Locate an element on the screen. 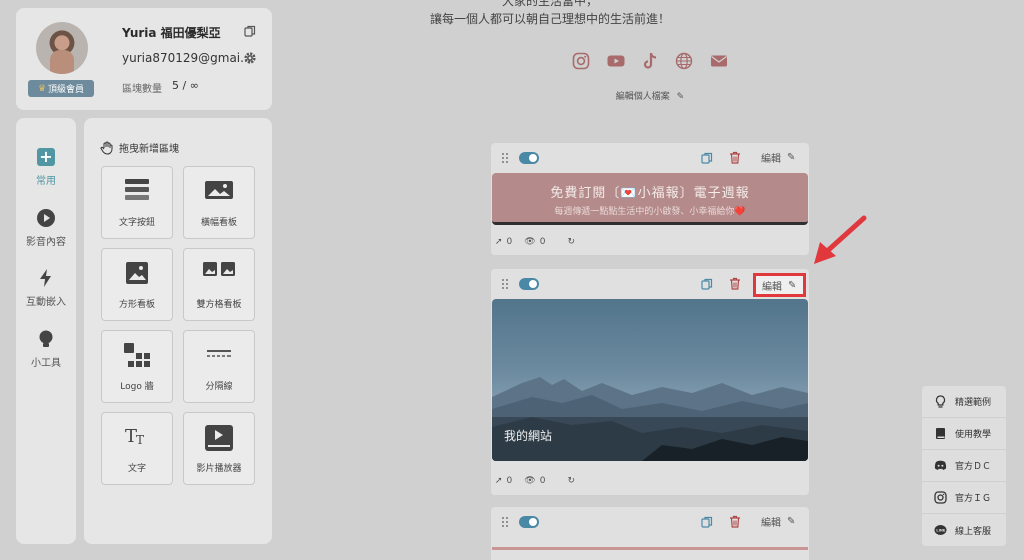 The height and width of the screenshot is (560, 1024). click-icon: ➚ is located at coordinates (499, 242).